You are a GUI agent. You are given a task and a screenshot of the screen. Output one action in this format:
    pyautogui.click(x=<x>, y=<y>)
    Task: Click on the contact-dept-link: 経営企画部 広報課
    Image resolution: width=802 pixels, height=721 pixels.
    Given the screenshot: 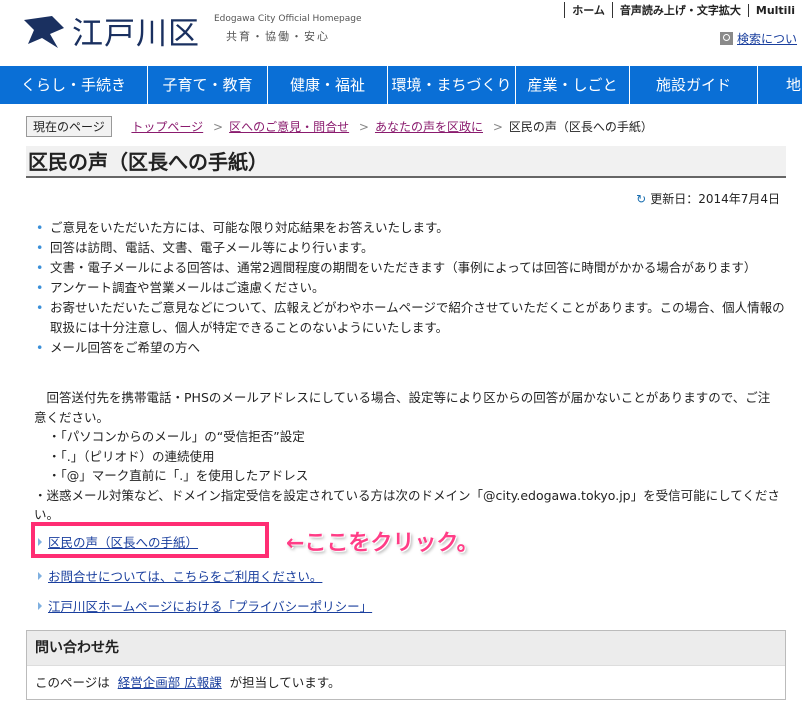 What is the action you would take?
    pyautogui.click(x=170, y=682)
    